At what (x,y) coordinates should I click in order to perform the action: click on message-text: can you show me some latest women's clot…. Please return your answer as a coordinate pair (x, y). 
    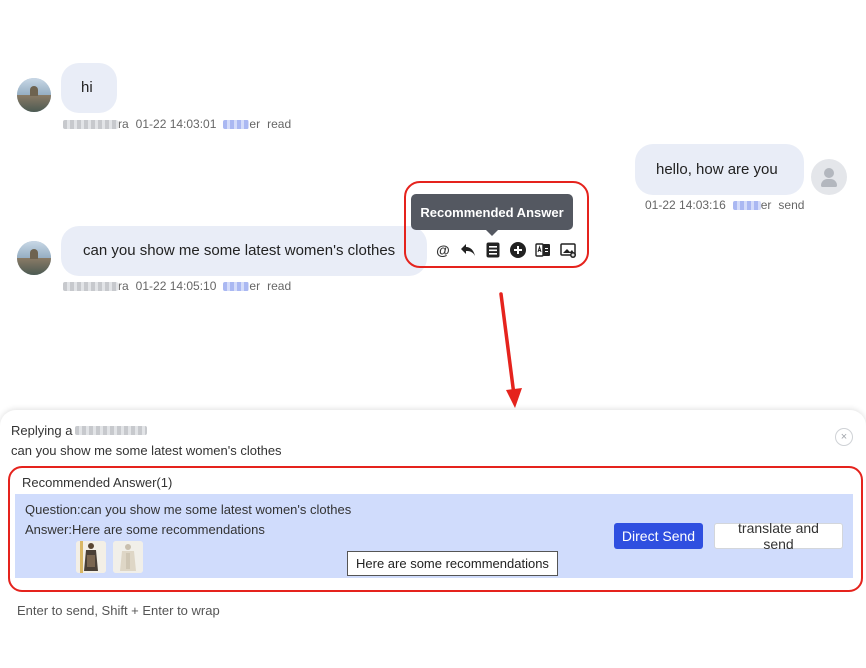
    Looking at the image, I should click on (239, 250).